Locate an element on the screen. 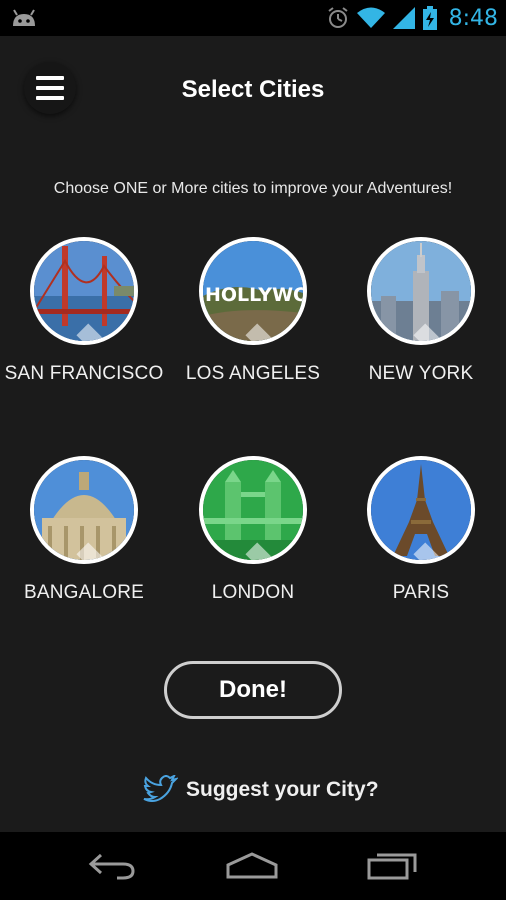 Image resolution: width=506 pixels, height=900 pixels. navigation-bar is located at coordinates (253, 866).